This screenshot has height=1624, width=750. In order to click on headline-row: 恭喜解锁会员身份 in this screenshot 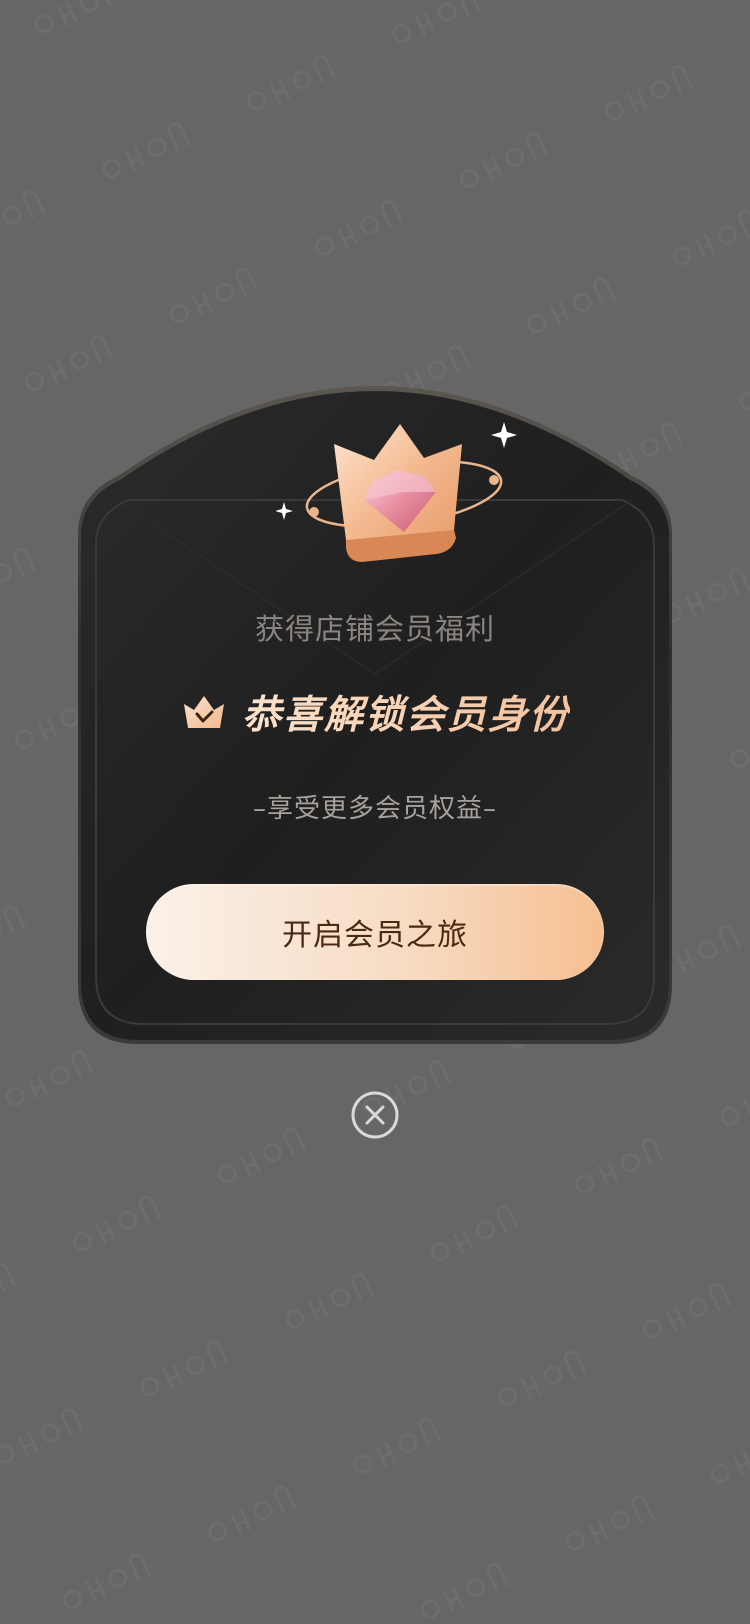, I will do `click(375, 712)`.